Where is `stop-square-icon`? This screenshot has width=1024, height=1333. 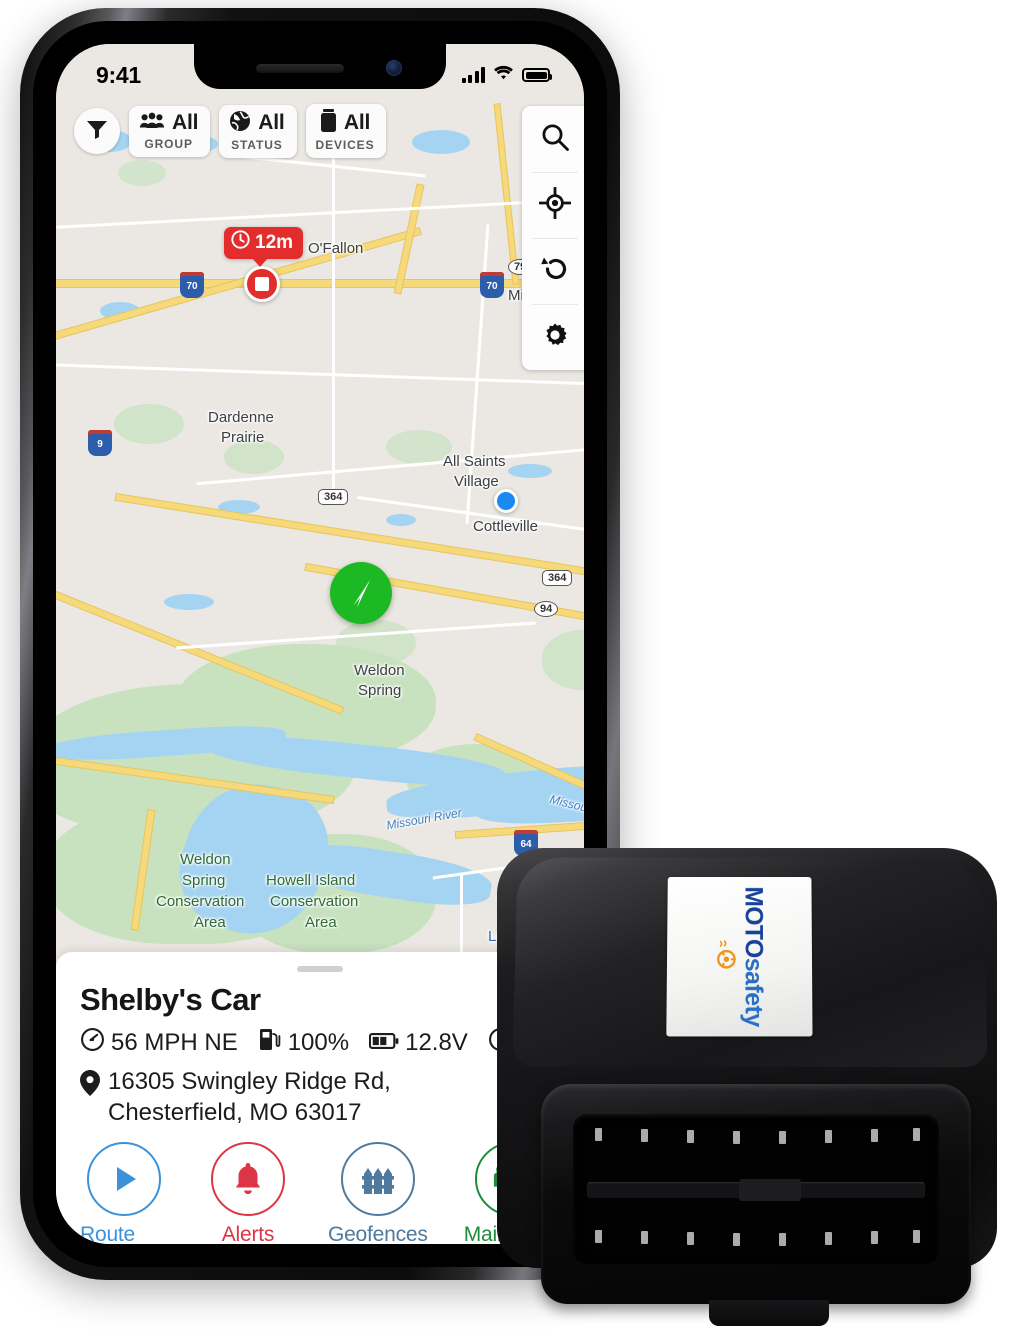 stop-square-icon is located at coordinates (262, 284).